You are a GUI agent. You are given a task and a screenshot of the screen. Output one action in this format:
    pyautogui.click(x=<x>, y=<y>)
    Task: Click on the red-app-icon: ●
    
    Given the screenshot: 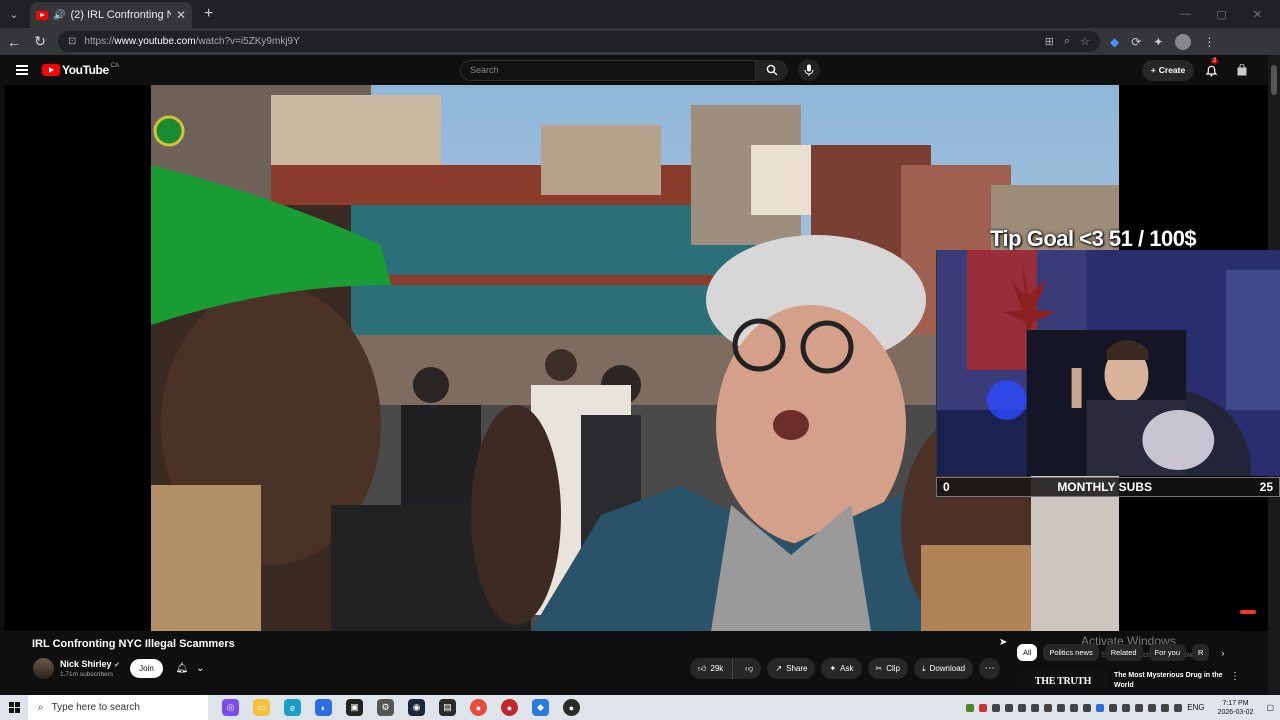 What is the action you would take?
    pyautogui.click(x=509, y=707)
    